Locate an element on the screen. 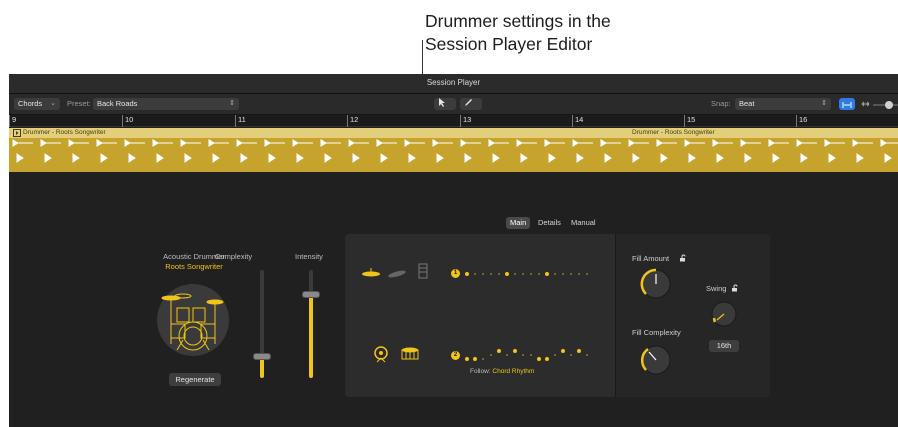 Image resolution: width=898 pixels, height=427 pixels. pencil-icon is located at coordinates (468, 102).